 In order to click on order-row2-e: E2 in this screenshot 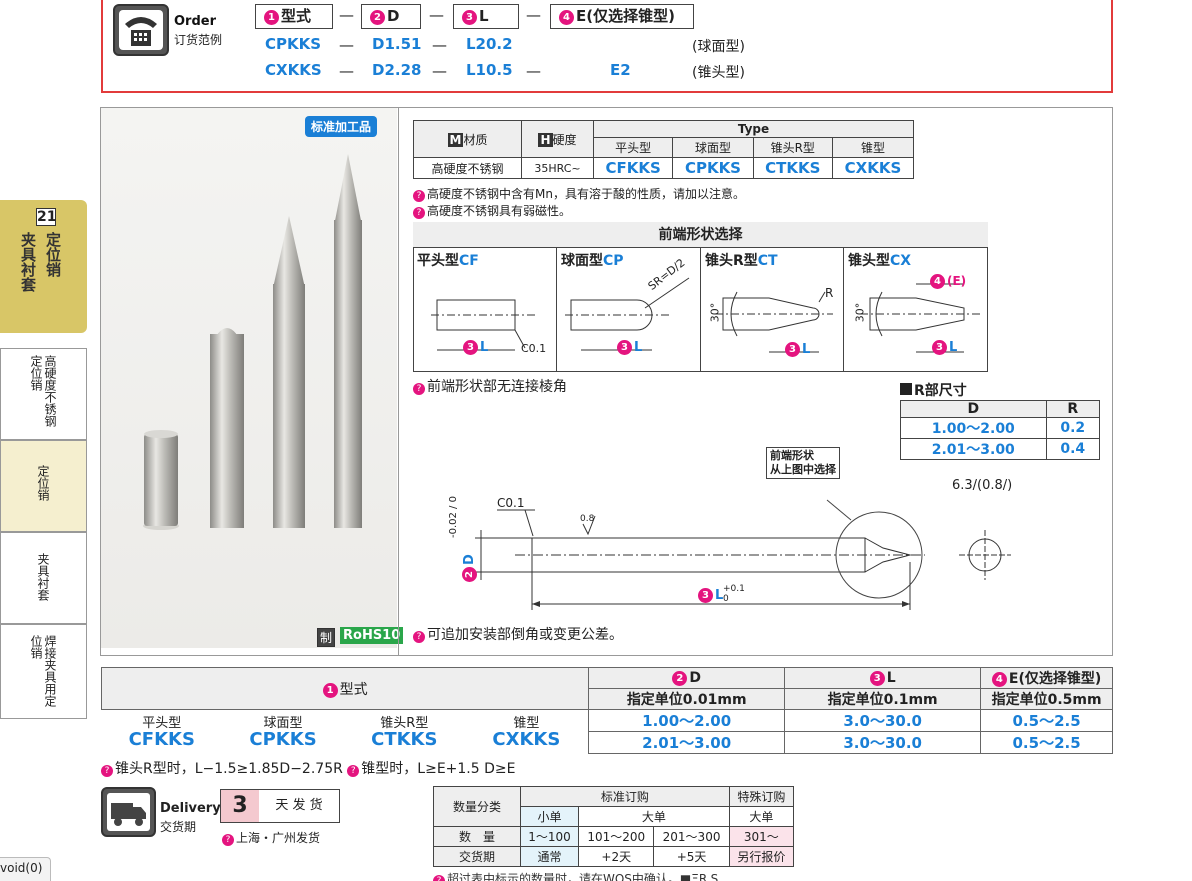, I will do `click(620, 70)`.